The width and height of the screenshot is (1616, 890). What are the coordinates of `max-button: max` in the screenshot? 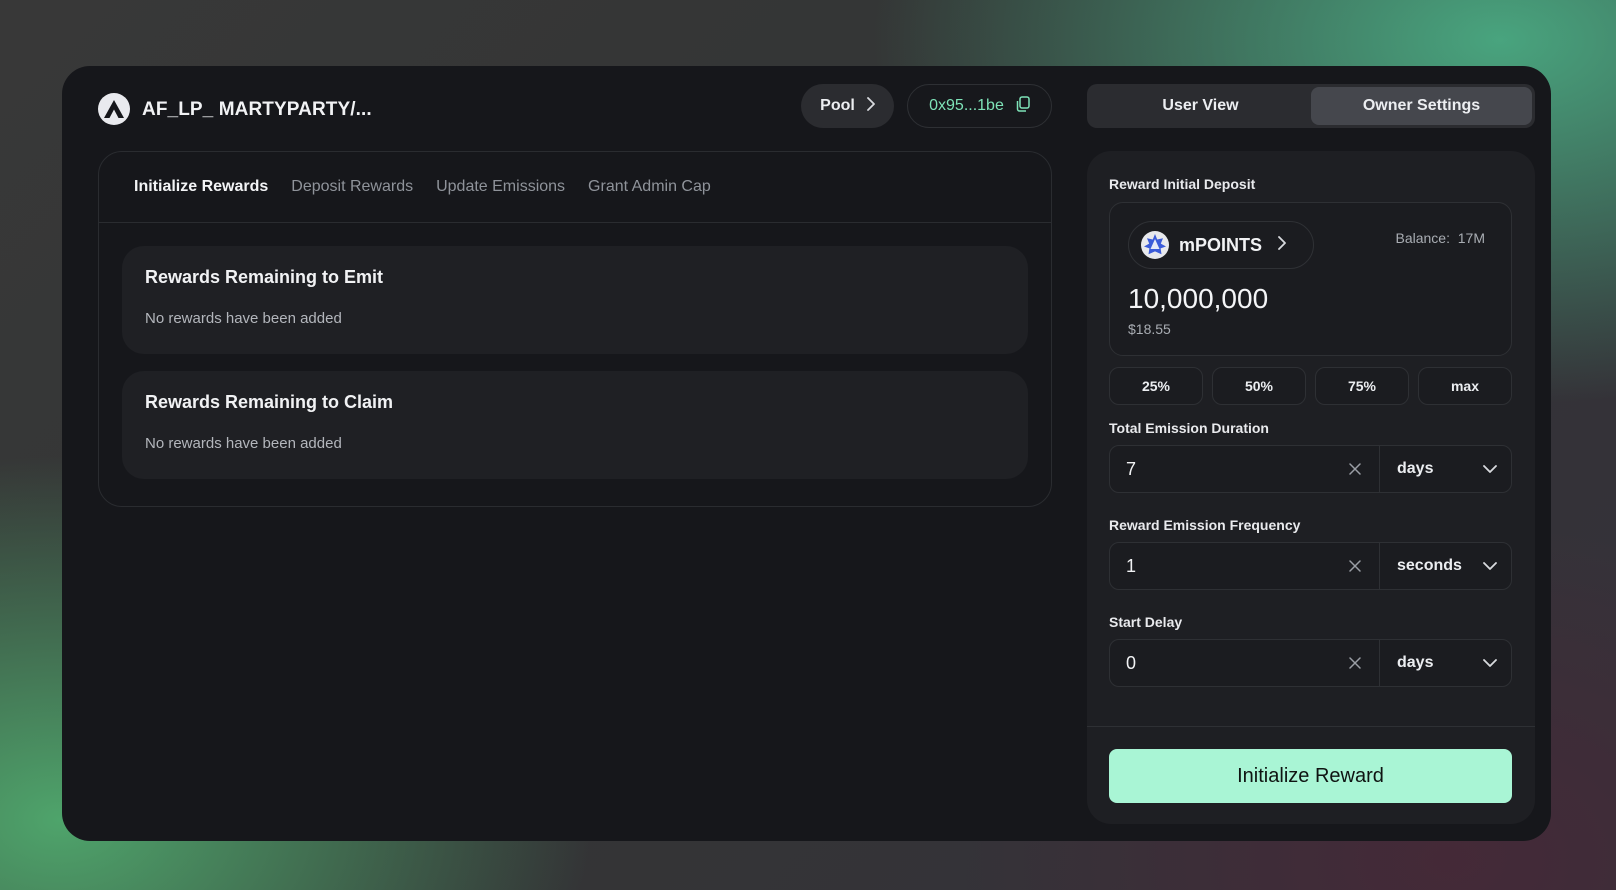 It's located at (1465, 386).